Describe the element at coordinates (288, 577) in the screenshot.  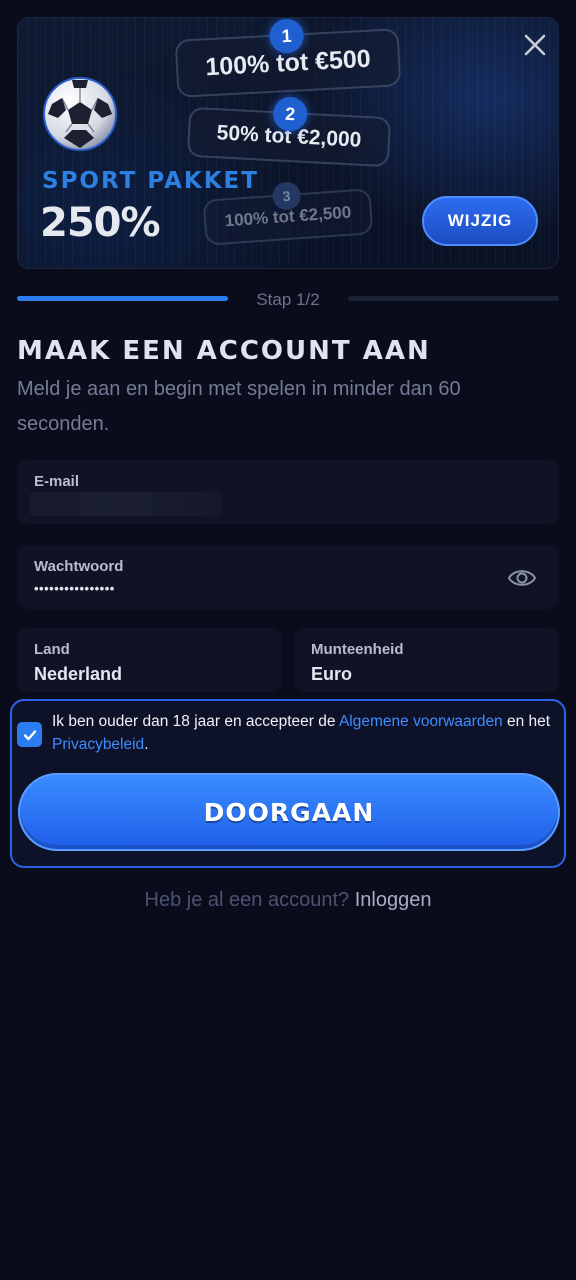
I see `password-field: Wachtwoord ••••••••••••••••` at that location.